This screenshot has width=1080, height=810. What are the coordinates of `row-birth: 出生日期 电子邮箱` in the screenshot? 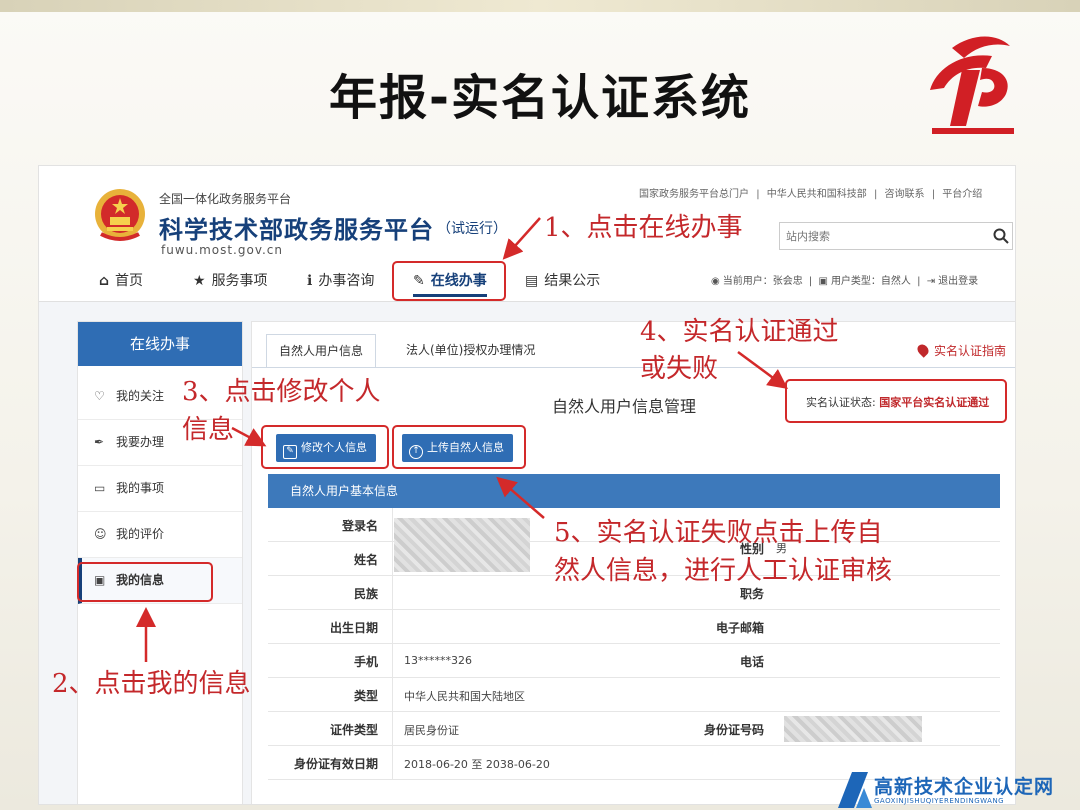 It's located at (634, 627).